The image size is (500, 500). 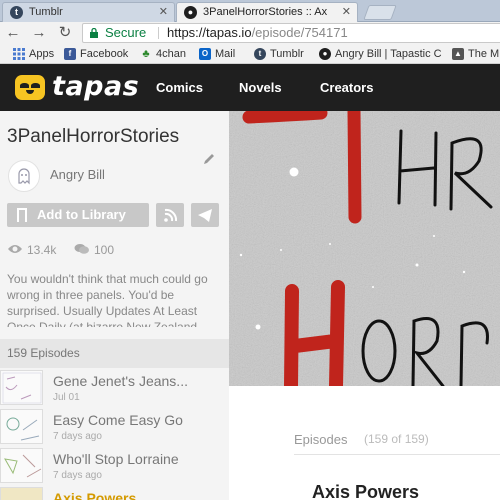 I want to click on pencil-icon, so click(x=209, y=159).